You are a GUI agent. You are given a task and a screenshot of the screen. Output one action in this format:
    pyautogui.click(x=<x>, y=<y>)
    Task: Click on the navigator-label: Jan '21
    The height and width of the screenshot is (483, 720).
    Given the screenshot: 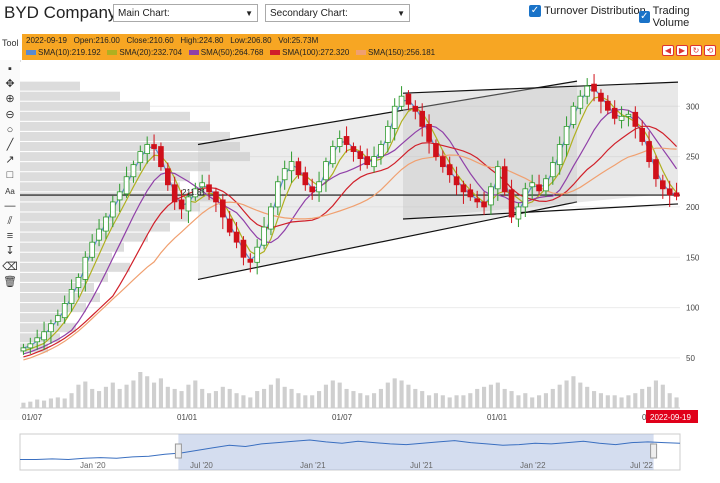 What is the action you would take?
    pyautogui.click(x=313, y=465)
    